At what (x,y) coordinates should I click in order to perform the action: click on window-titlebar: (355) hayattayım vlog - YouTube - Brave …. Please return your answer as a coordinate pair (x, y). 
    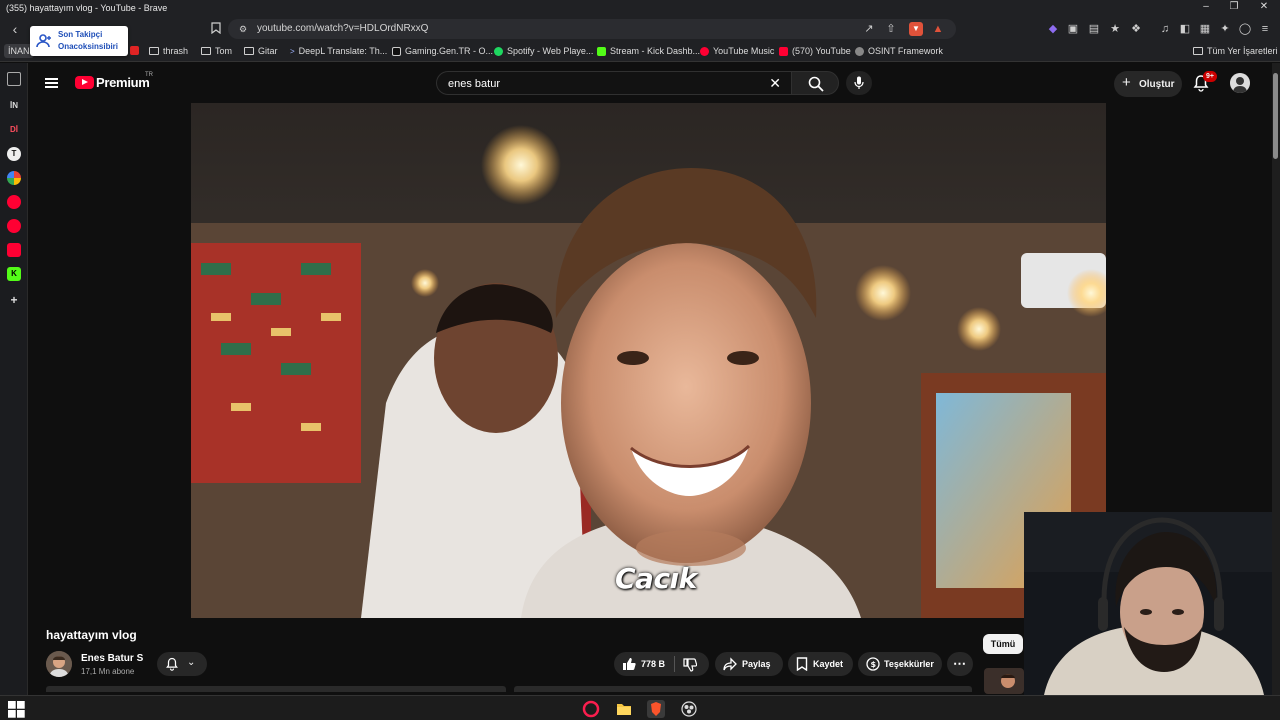
    Looking at the image, I should click on (640, 8).